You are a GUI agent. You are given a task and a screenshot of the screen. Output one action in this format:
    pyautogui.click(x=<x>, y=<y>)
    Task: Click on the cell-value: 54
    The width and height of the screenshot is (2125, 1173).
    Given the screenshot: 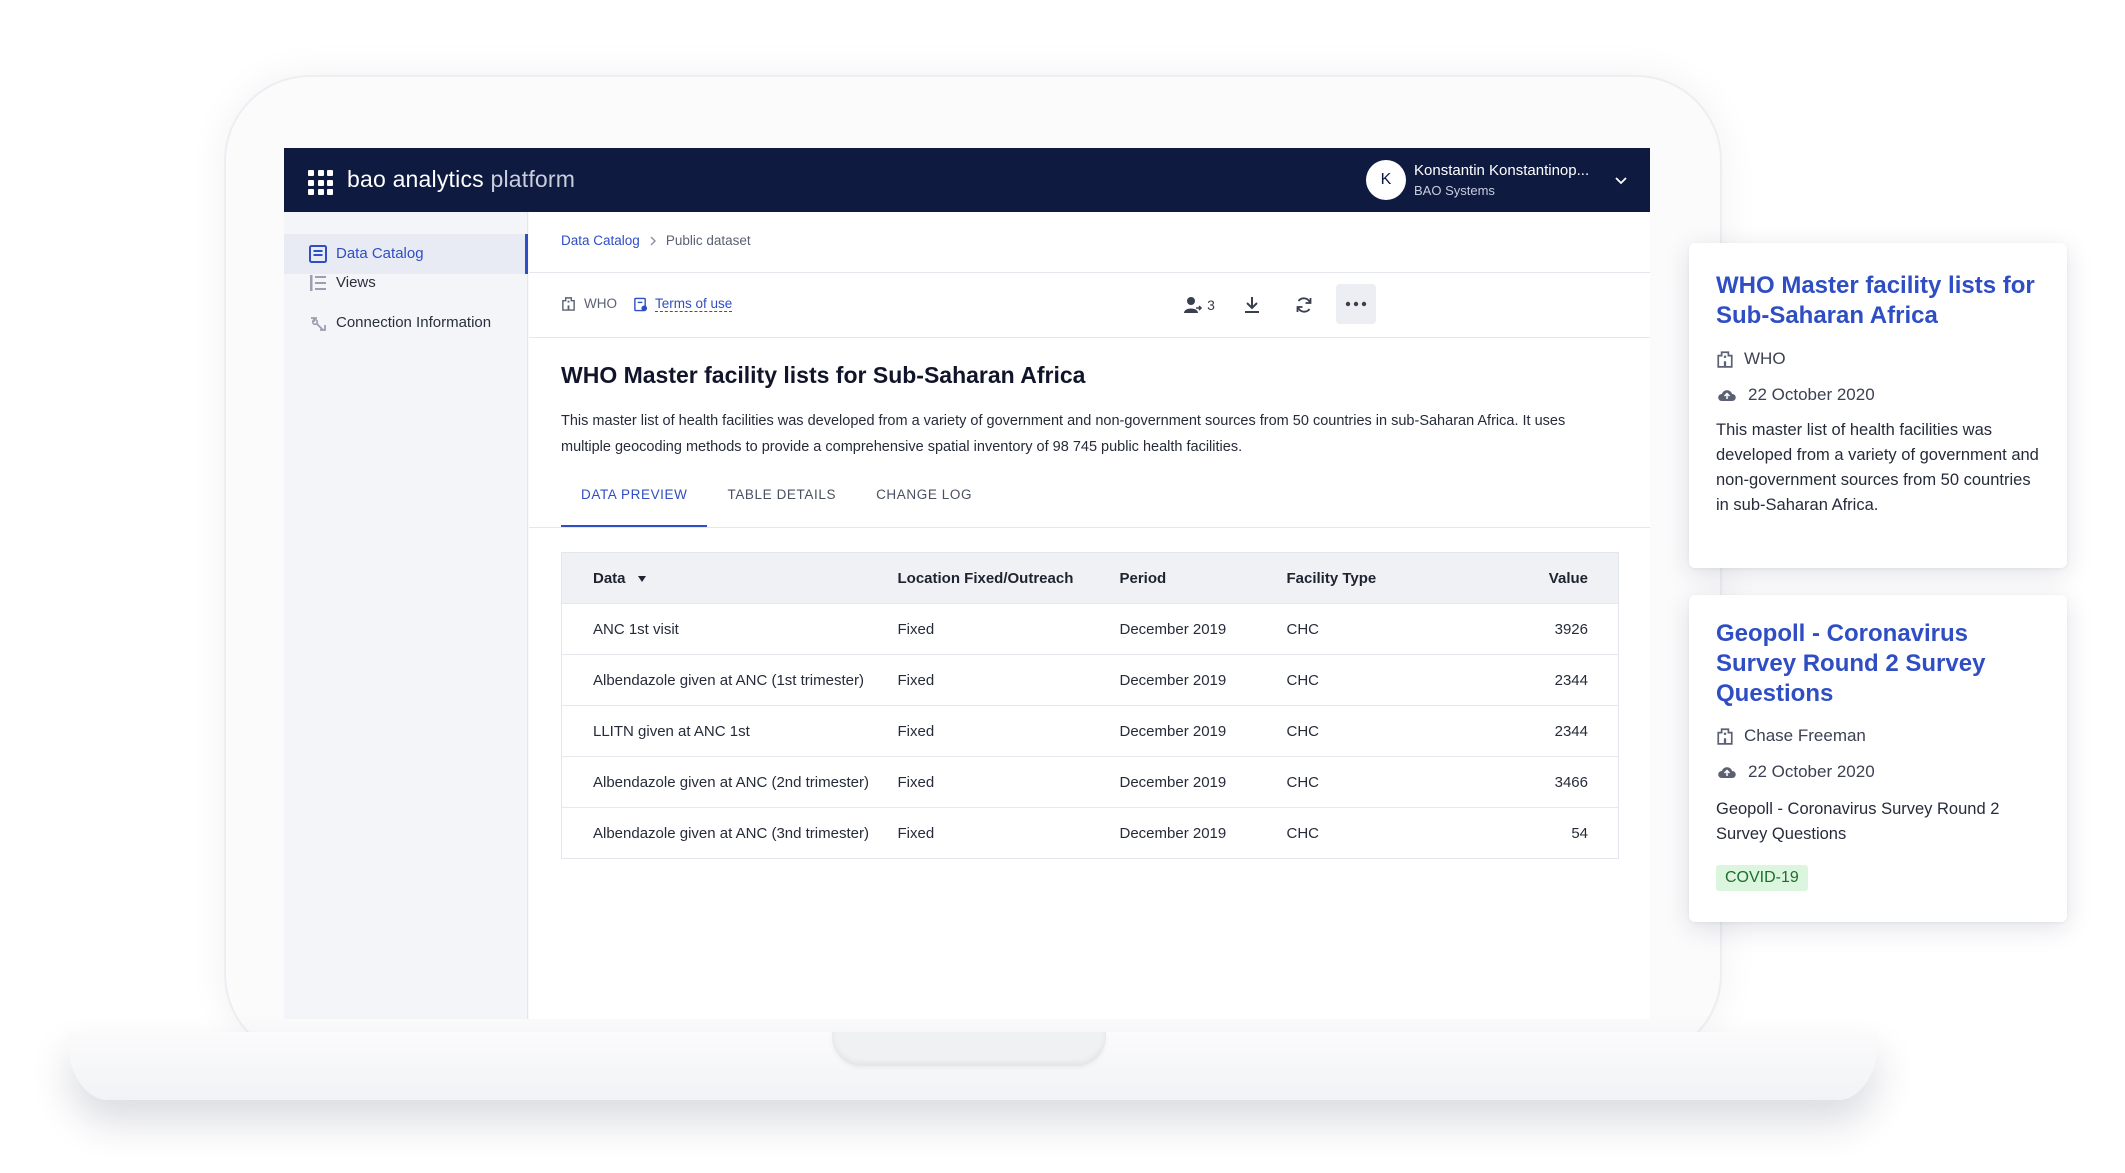 What is the action you would take?
    pyautogui.click(x=1537, y=833)
    